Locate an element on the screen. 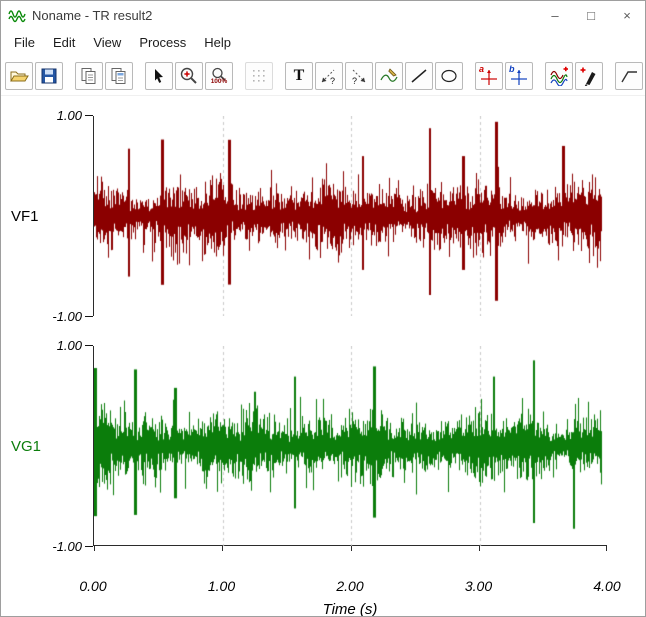 The height and width of the screenshot is (617, 646). title-bar: Noname - TR result2 – □ × is located at coordinates (323, 15).